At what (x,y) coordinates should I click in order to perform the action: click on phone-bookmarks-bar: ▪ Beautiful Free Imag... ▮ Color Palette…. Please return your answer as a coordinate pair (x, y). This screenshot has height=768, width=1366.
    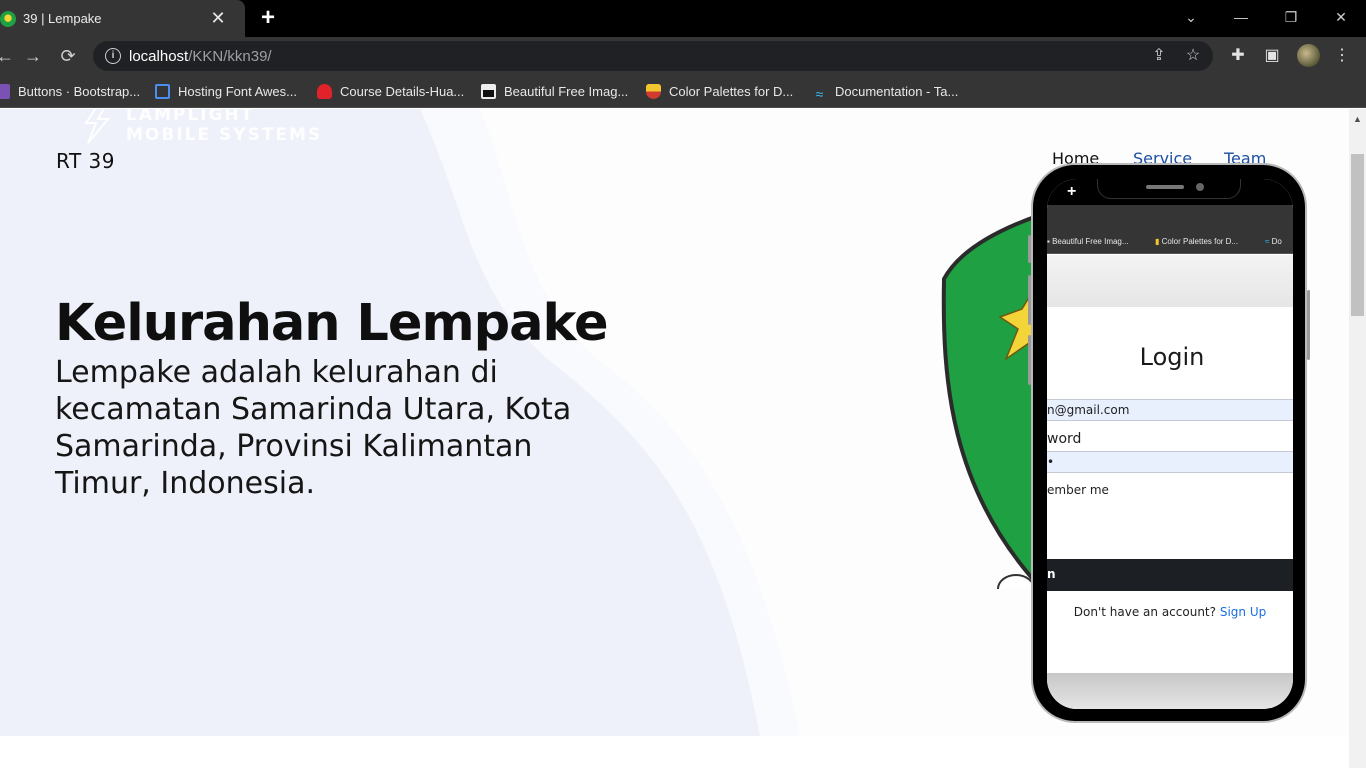
    Looking at the image, I should click on (1170, 242).